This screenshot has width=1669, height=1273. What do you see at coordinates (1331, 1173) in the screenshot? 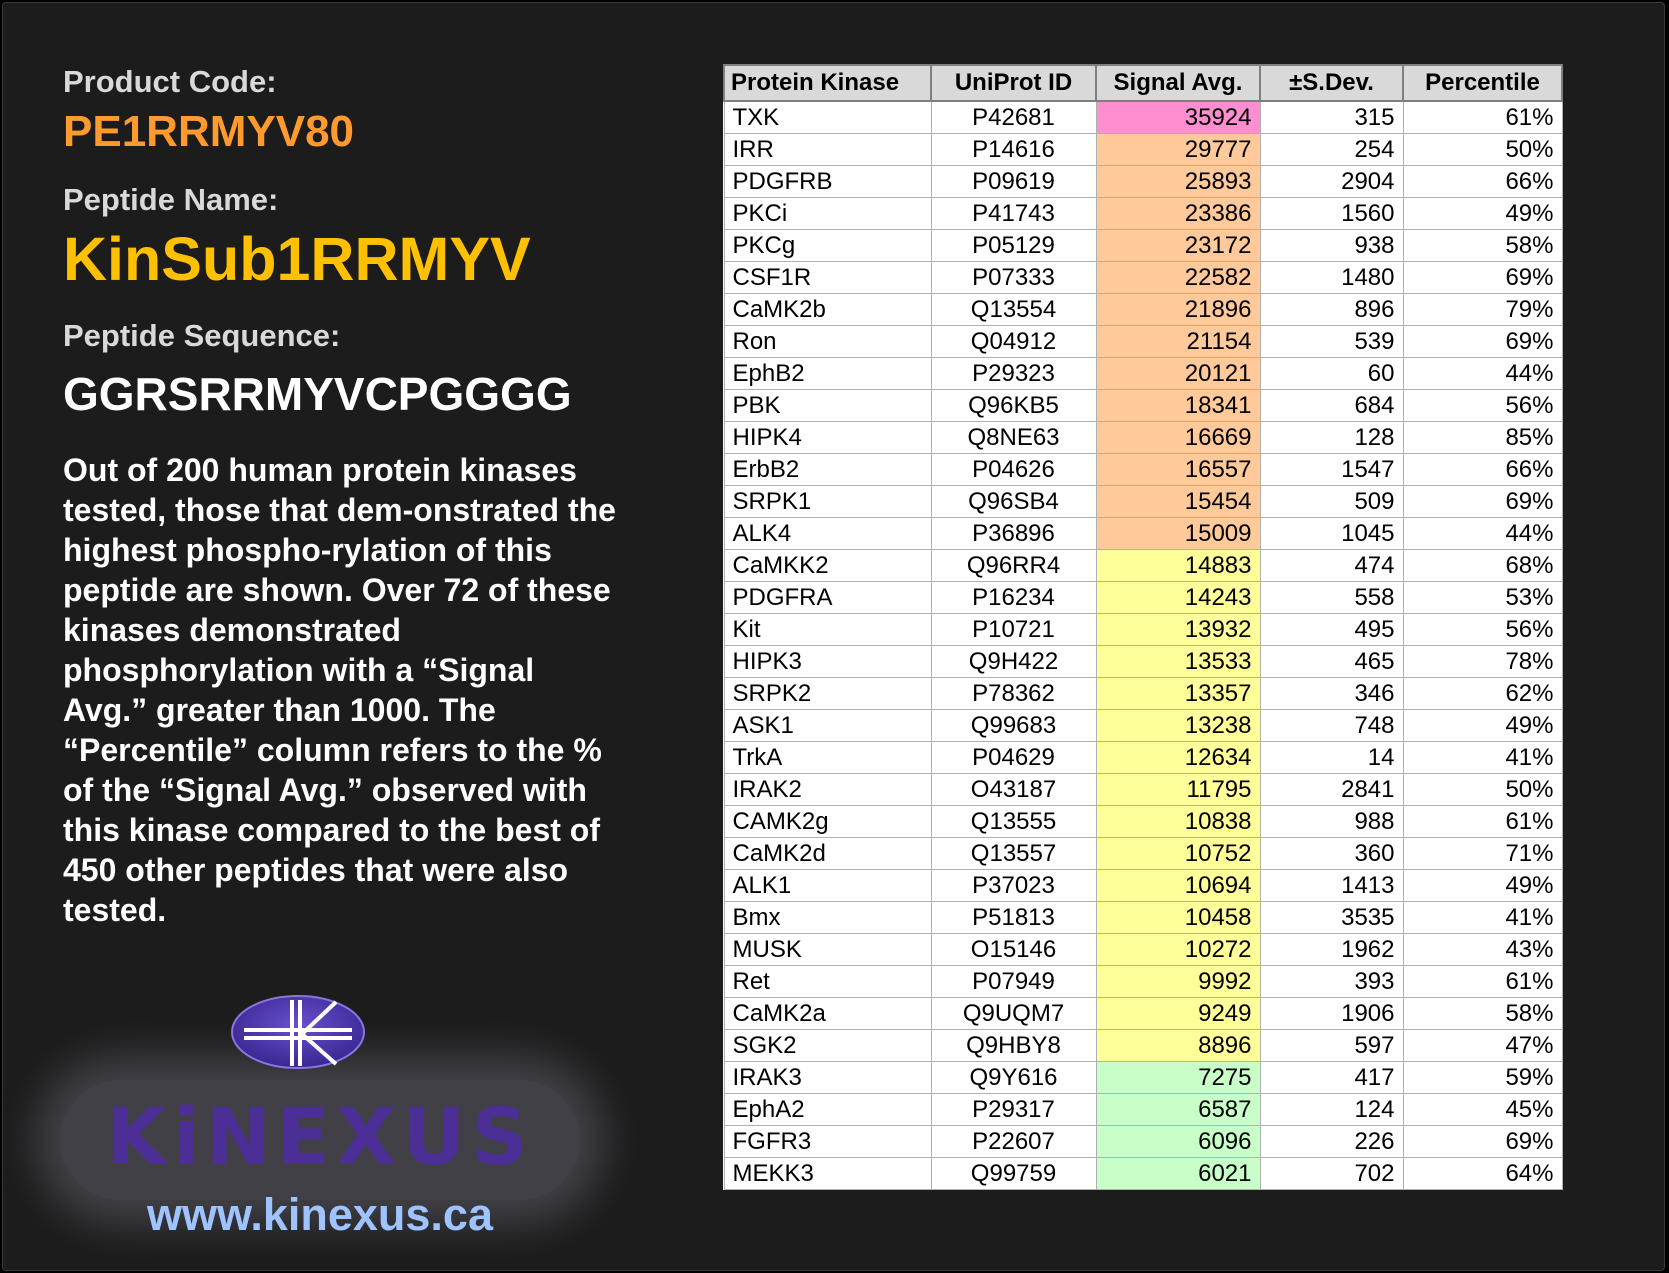
I see `sdev-cell: 702` at bounding box center [1331, 1173].